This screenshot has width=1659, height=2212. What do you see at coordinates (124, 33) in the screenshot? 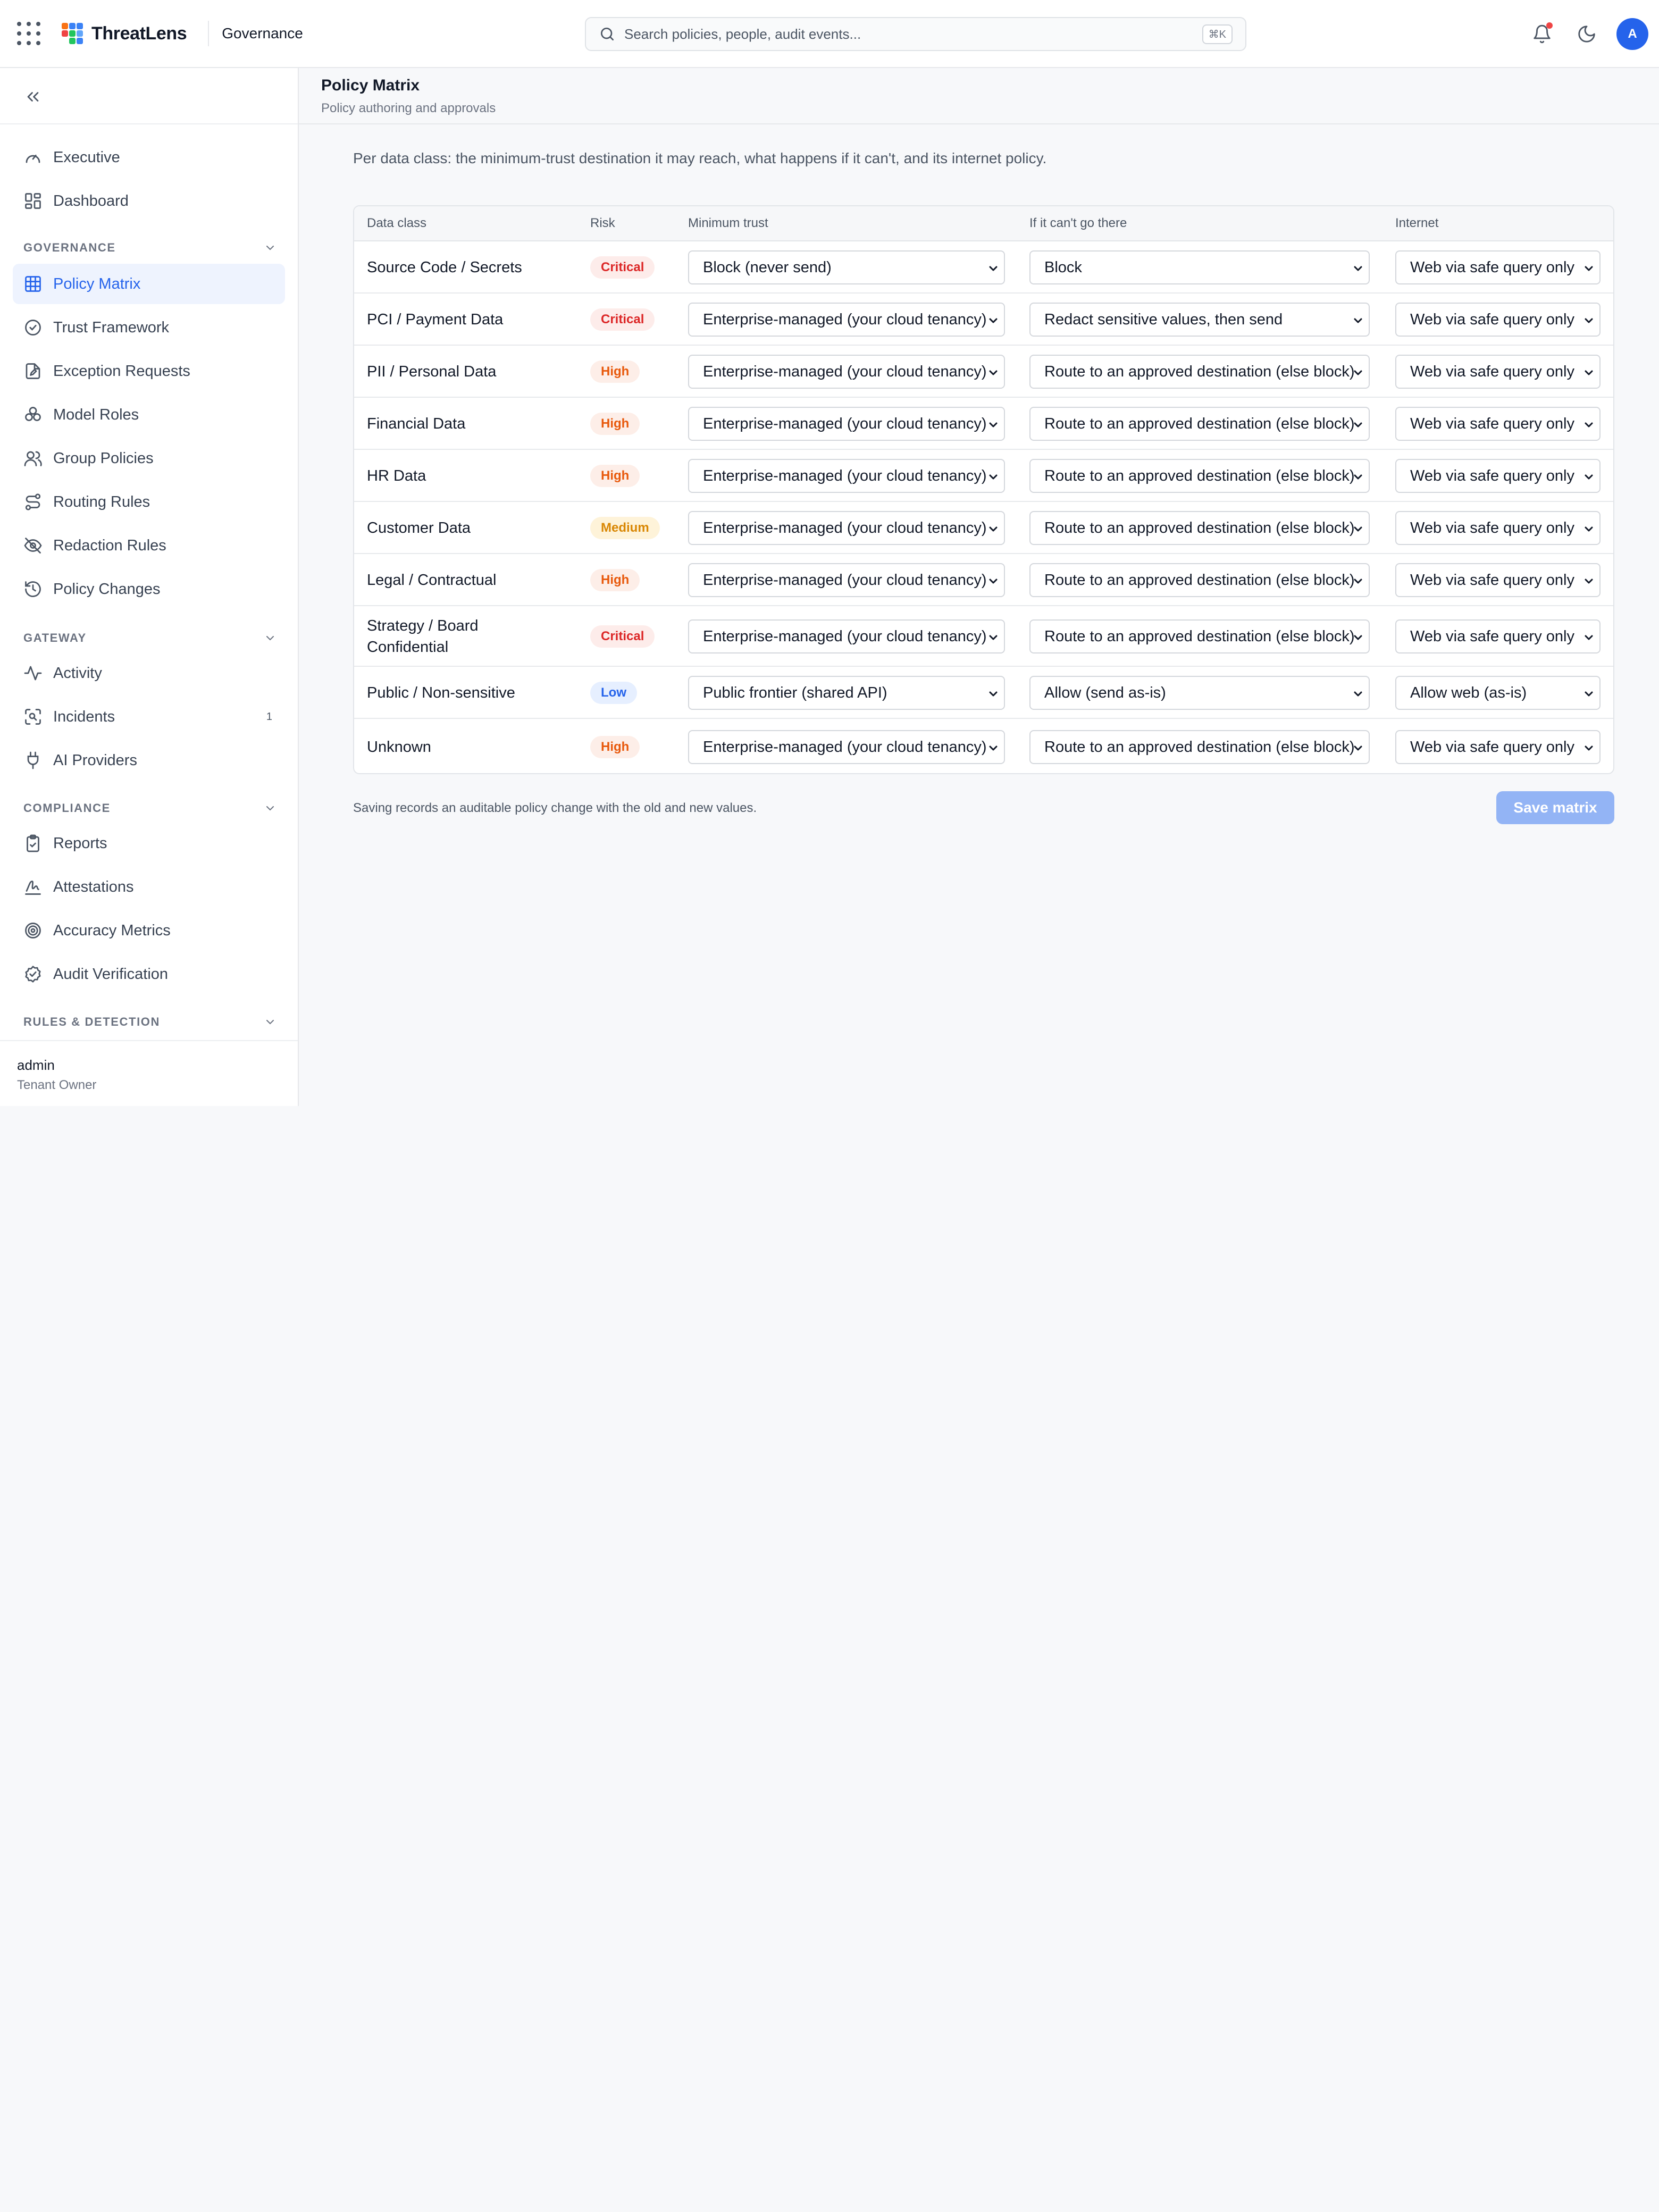
I see `app-logo: ThreatLens` at bounding box center [124, 33].